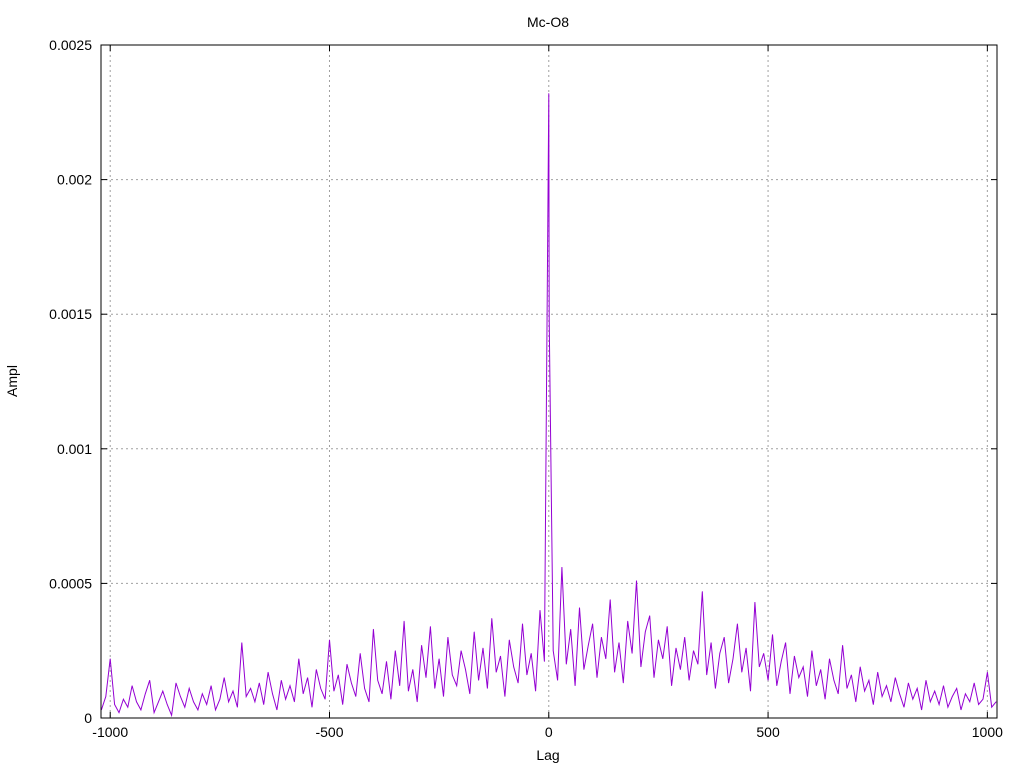 This screenshot has width=1024, height=773. Describe the element at coordinates (547, 755) in the screenshot. I see `x-axis-label: Lag` at that location.